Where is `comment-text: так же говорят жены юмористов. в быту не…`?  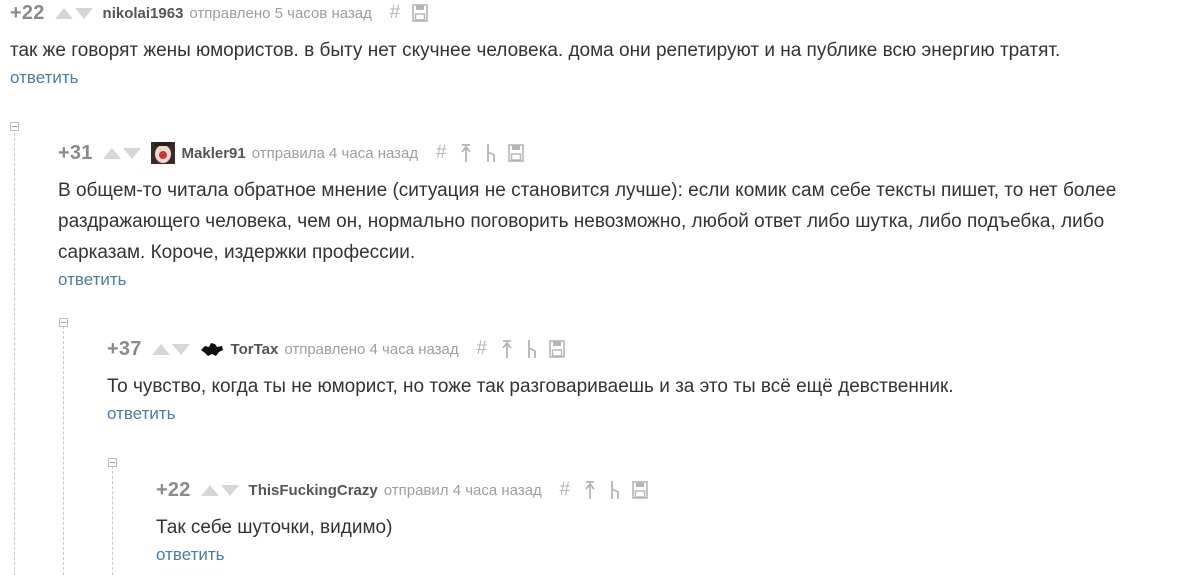 comment-text: так же говорят жены юмористов. в быту не… is located at coordinates (535, 50).